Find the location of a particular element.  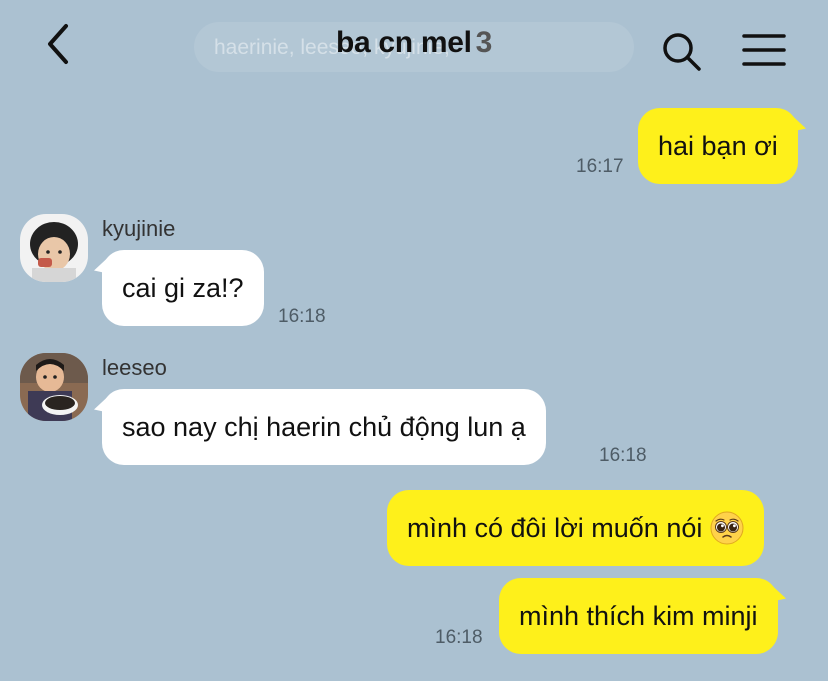

pleading-face-emoji is located at coordinates (727, 528).